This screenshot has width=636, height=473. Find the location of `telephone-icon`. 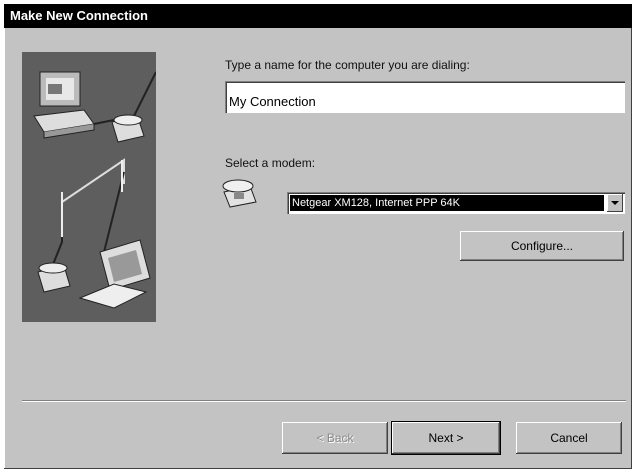

telephone-icon is located at coordinates (240, 193).